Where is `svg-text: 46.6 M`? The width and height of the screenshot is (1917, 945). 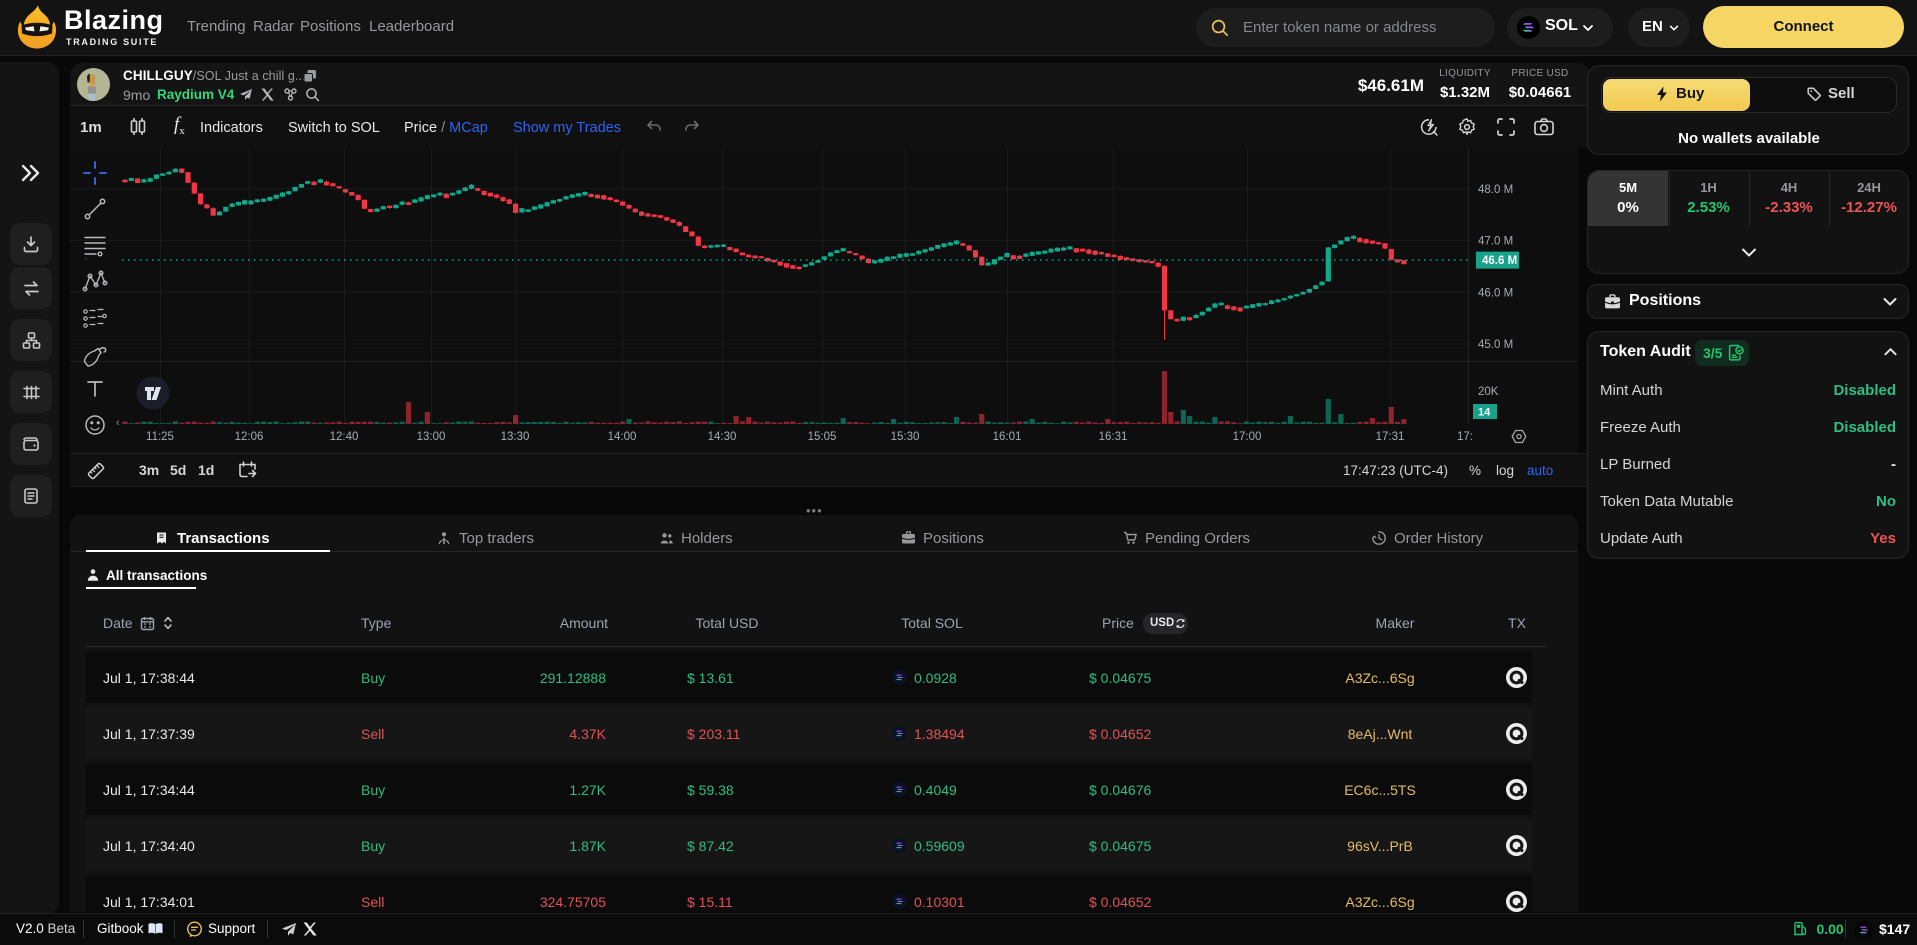
svg-text: 46.6 M is located at coordinates (1499, 261).